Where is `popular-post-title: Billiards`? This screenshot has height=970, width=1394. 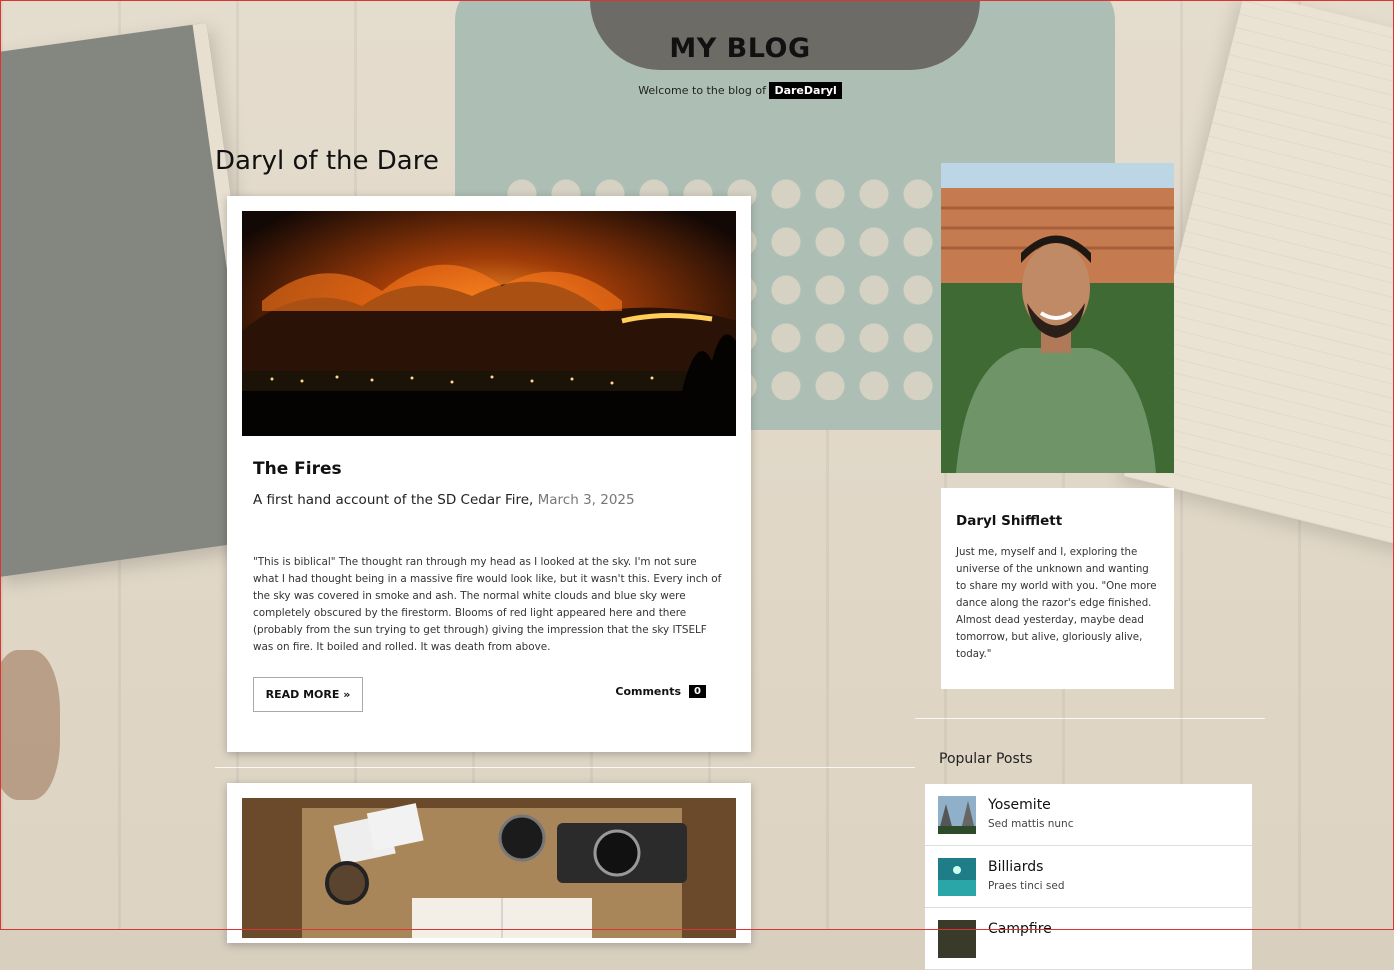 popular-post-title: Billiards is located at coordinates (1015, 867).